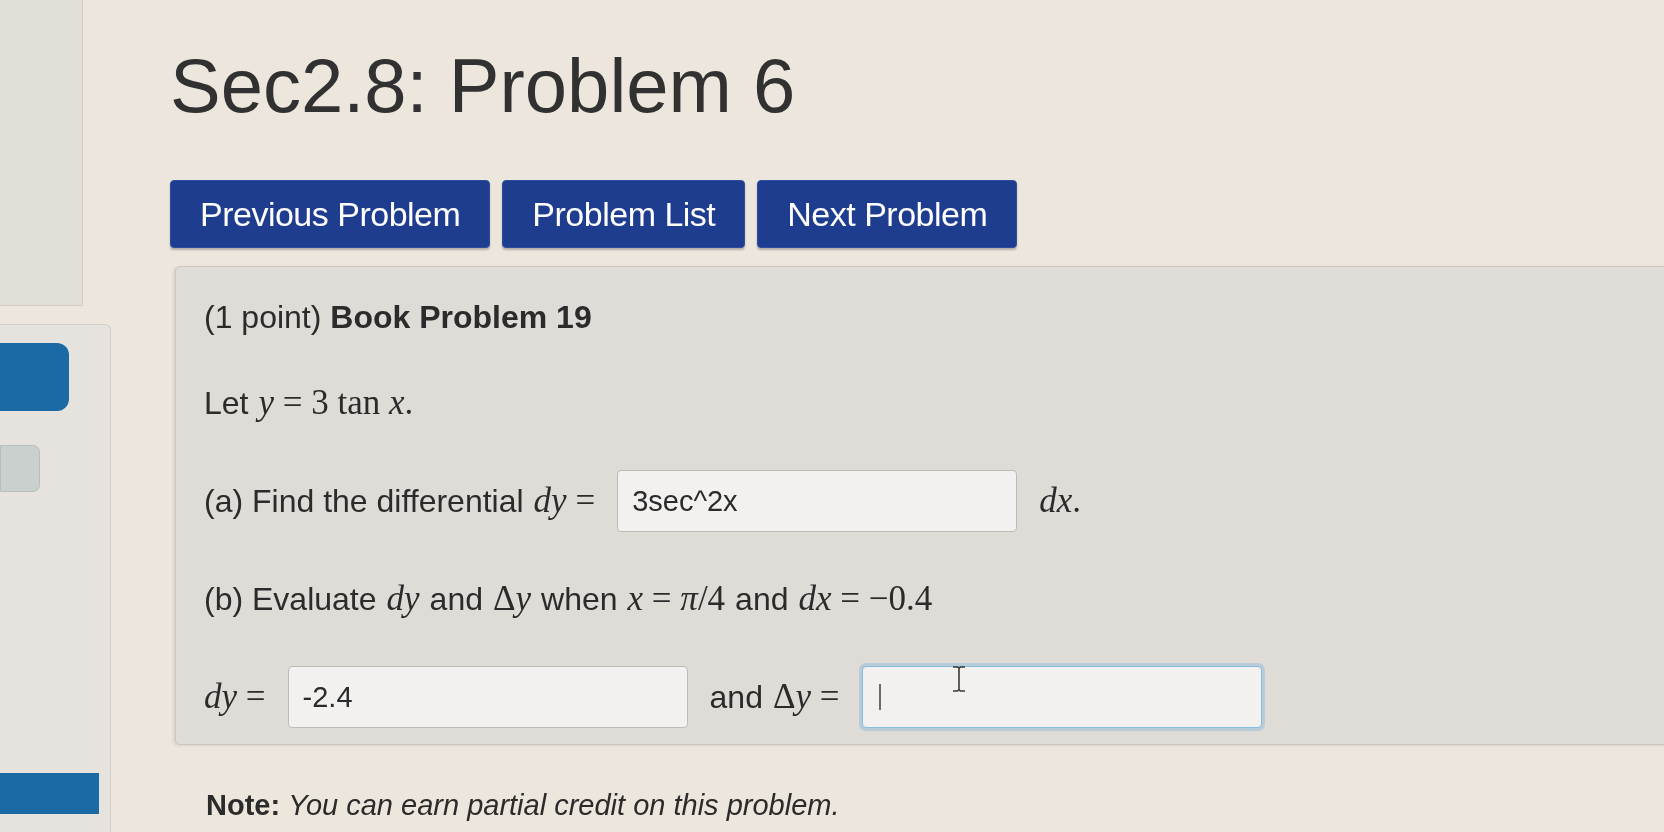  I want to click on text-cursor-icon, so click(879, 697).